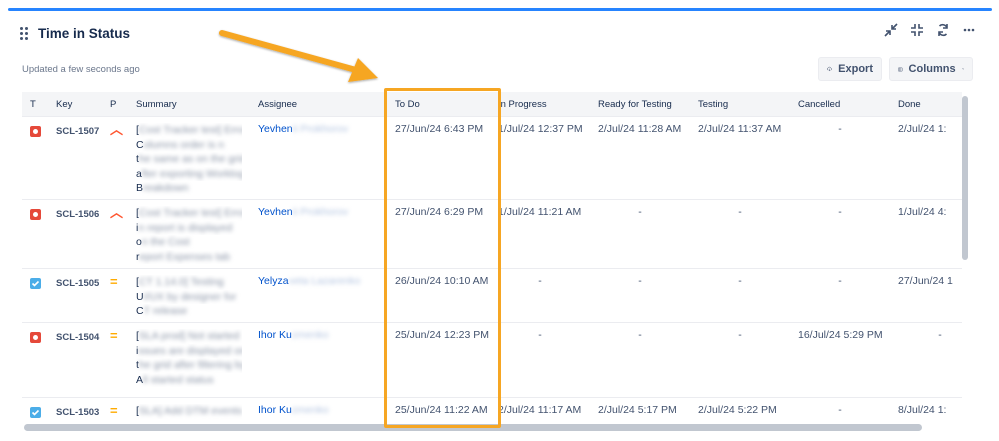 The image size is (999, 441). Describe the element at coordinates (189, 409) in the screenshot. I see `issue-summary: [SLA] Add DTM events` at that location.